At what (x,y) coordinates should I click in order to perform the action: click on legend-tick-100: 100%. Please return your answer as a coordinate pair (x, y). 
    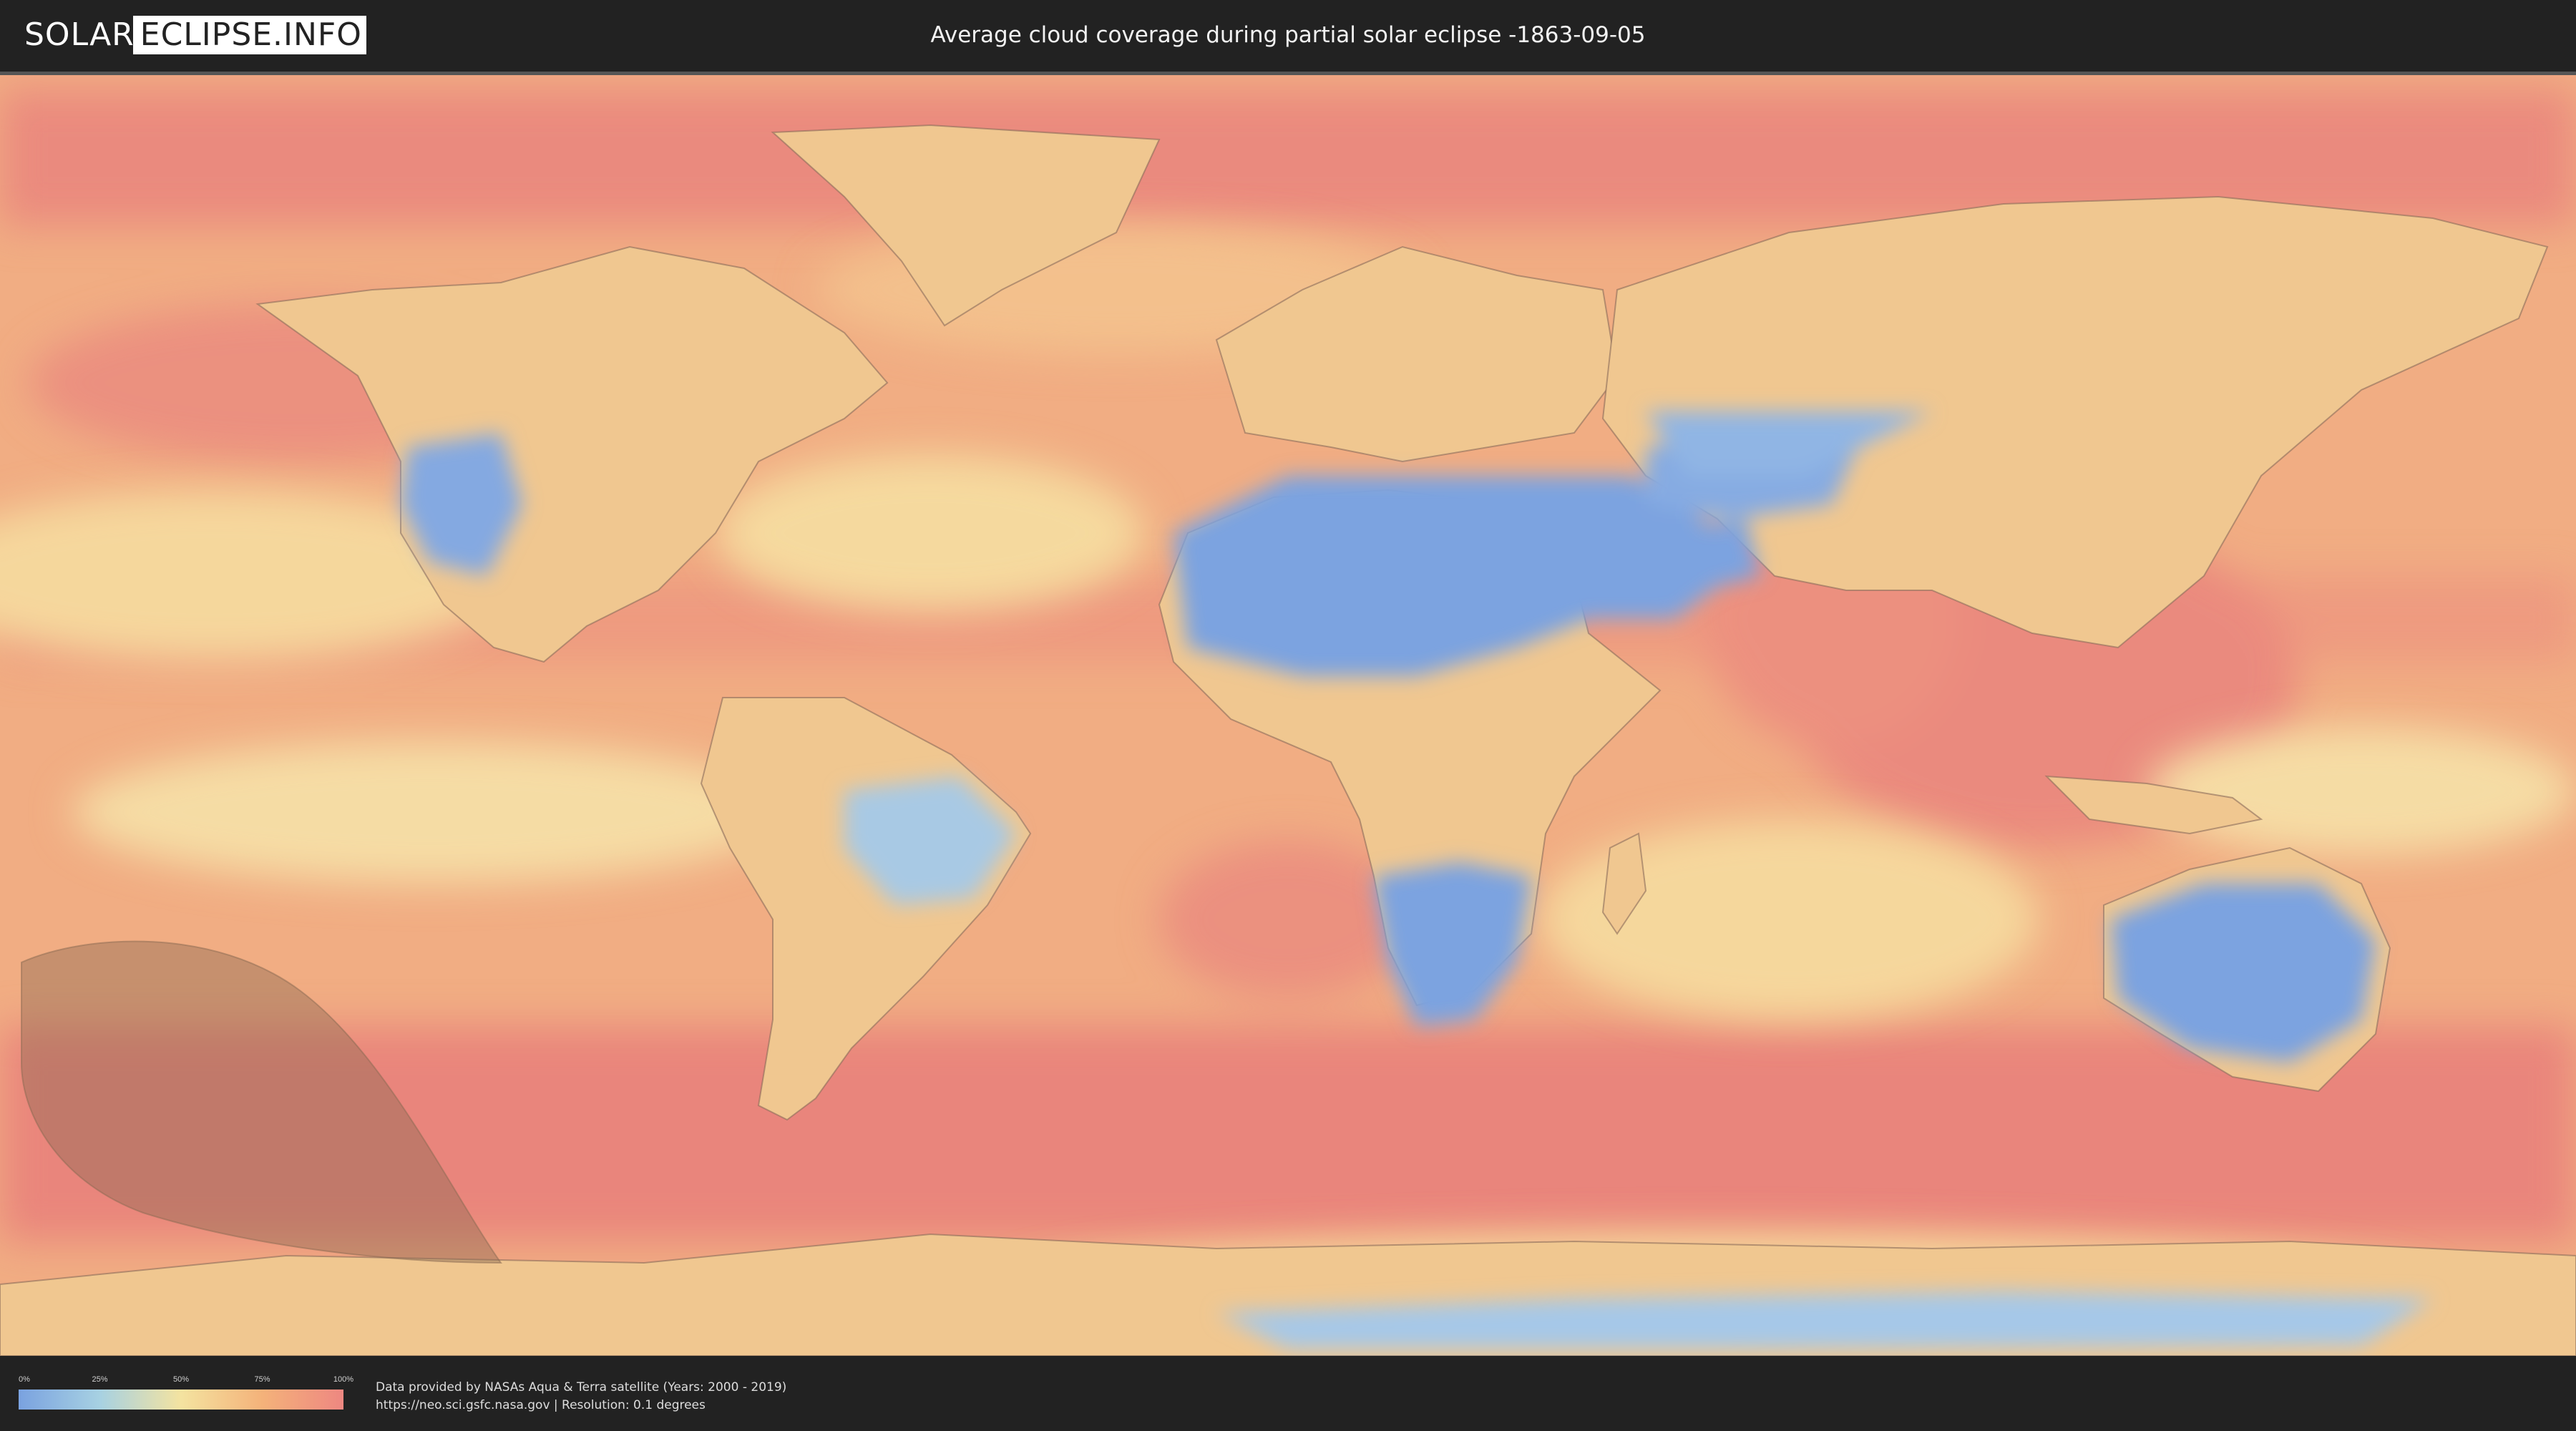
    Looking at the image, I should click on (343, 1379).